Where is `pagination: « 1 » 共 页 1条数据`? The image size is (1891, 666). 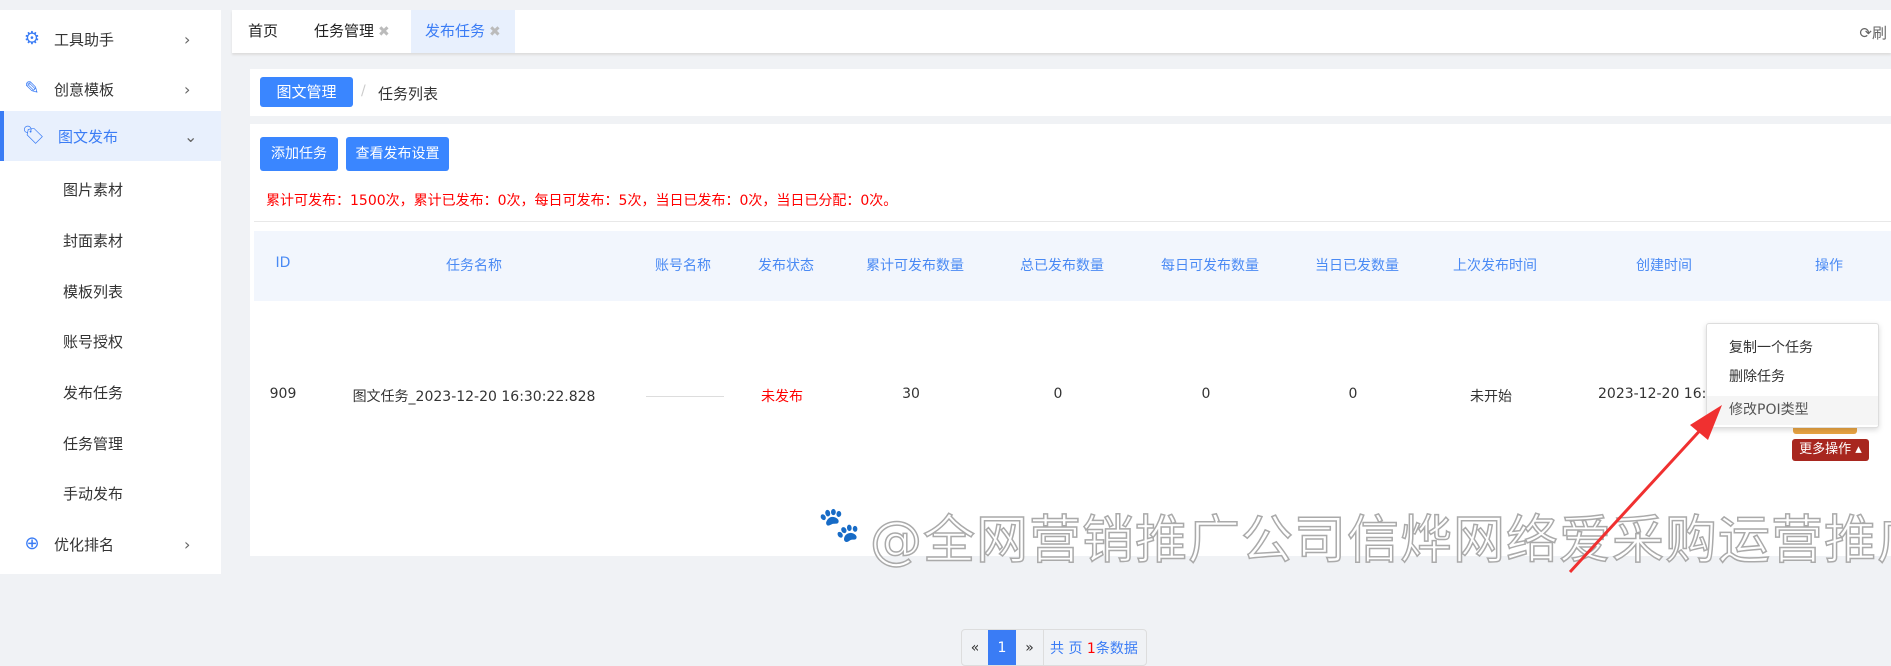
pagination: « 1 » 共 页 1条数据 is located at coordinates (1054, 647).